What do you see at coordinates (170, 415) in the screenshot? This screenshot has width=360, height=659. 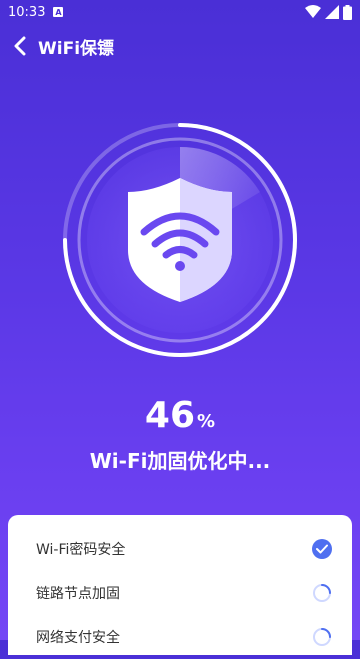 I see `progress-value: 46` at bounding box center [170, 415].